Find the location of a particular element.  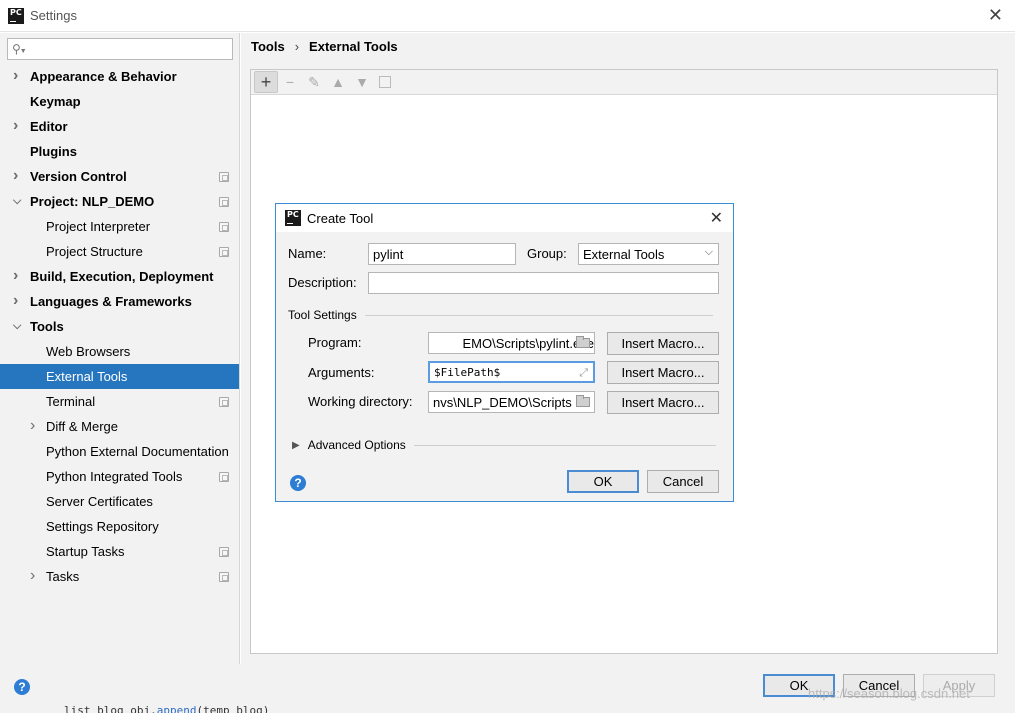

group-select: External Tools ⌵ is located at coordinates (648, 254).